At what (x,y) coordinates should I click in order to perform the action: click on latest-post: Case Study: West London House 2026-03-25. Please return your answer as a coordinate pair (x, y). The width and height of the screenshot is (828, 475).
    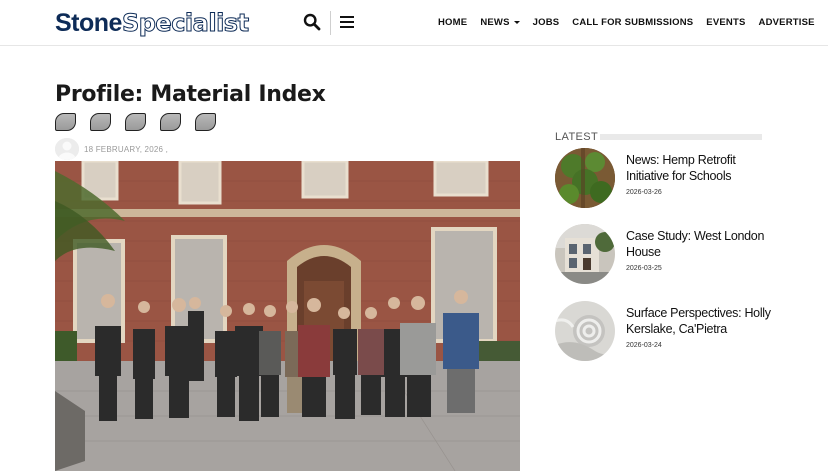
    Looking at the image, I should click on (660, 255).